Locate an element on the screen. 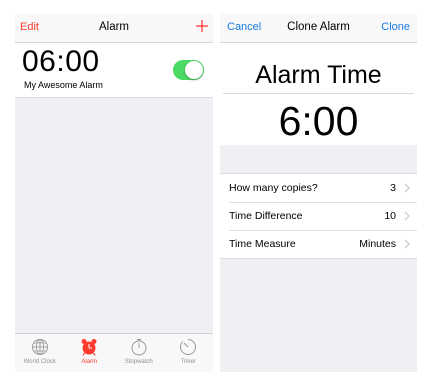  stopwatch-icon is located at coordinates (139, 347).